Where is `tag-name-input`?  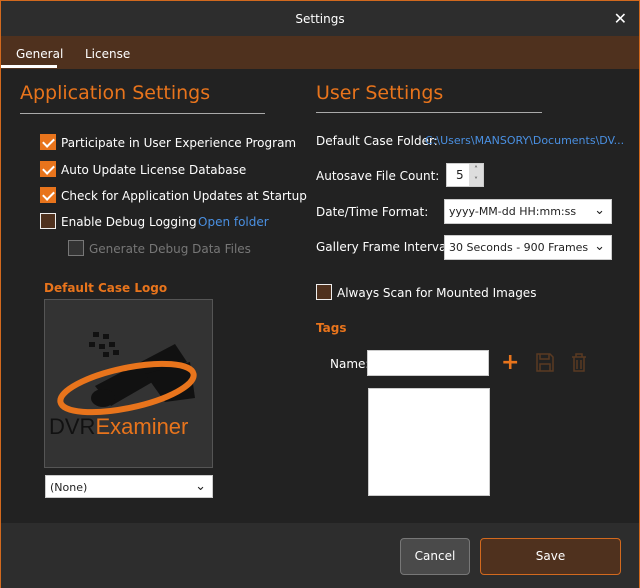 tag-name-input is located at coordinates (428, 363).